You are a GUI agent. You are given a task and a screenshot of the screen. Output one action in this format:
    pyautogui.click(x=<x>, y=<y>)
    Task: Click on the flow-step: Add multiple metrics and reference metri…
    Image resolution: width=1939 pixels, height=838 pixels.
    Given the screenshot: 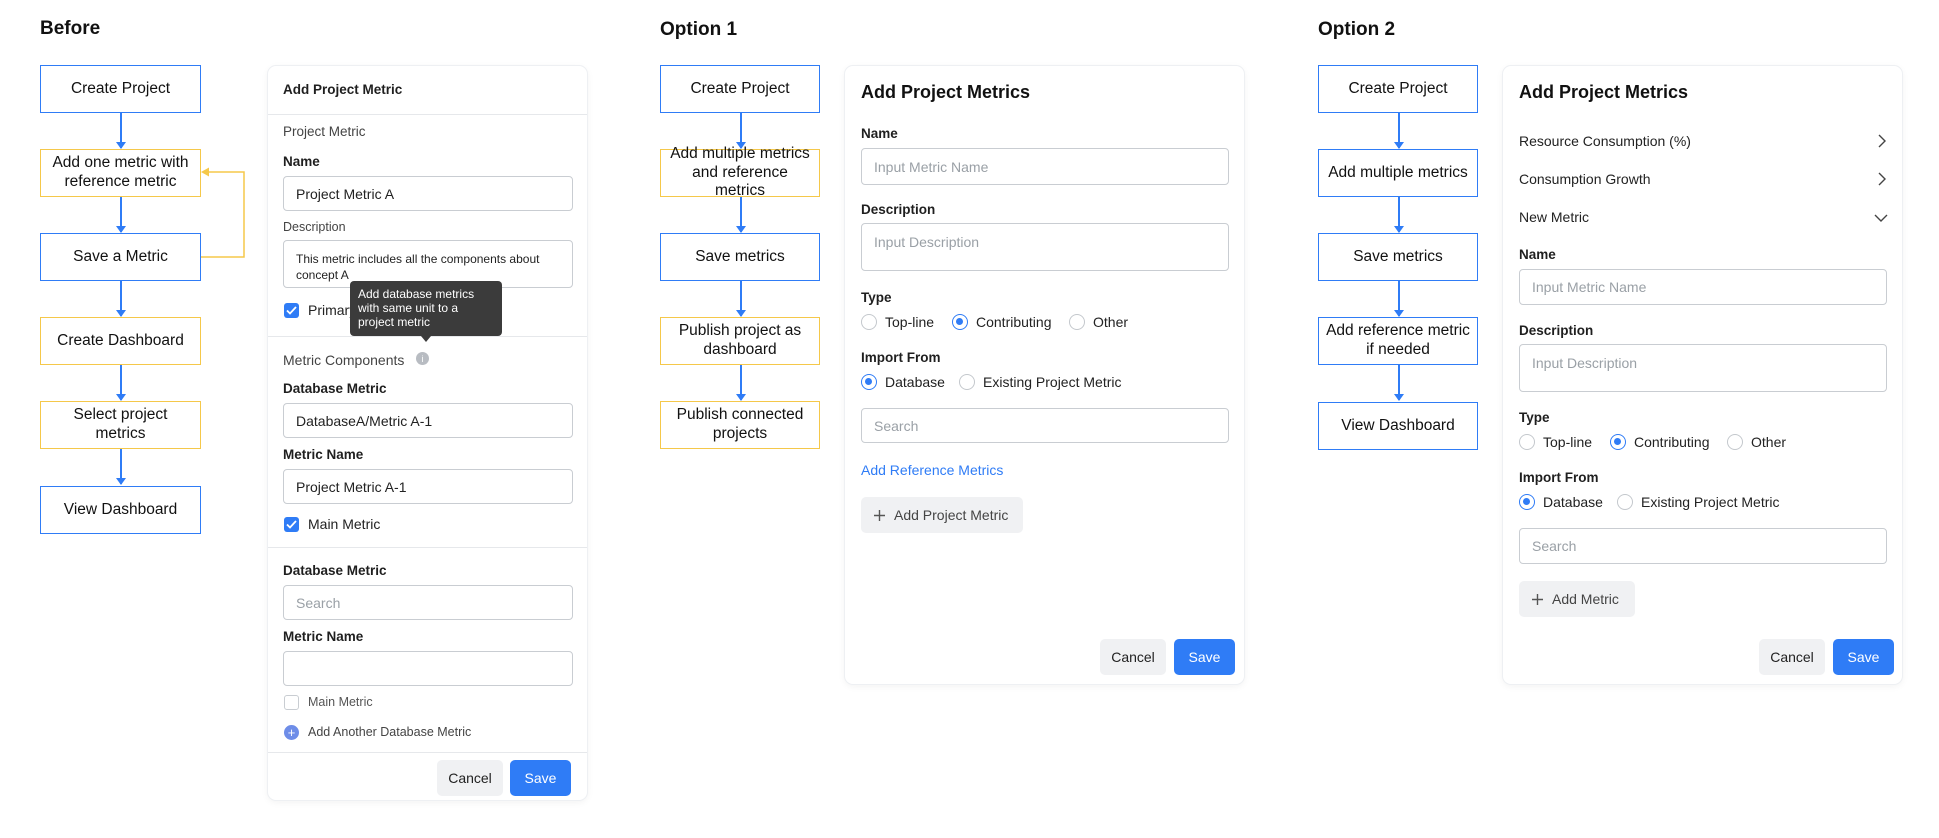 What is the action you would take?
    pyautogui.click(x=740, y=172)
    